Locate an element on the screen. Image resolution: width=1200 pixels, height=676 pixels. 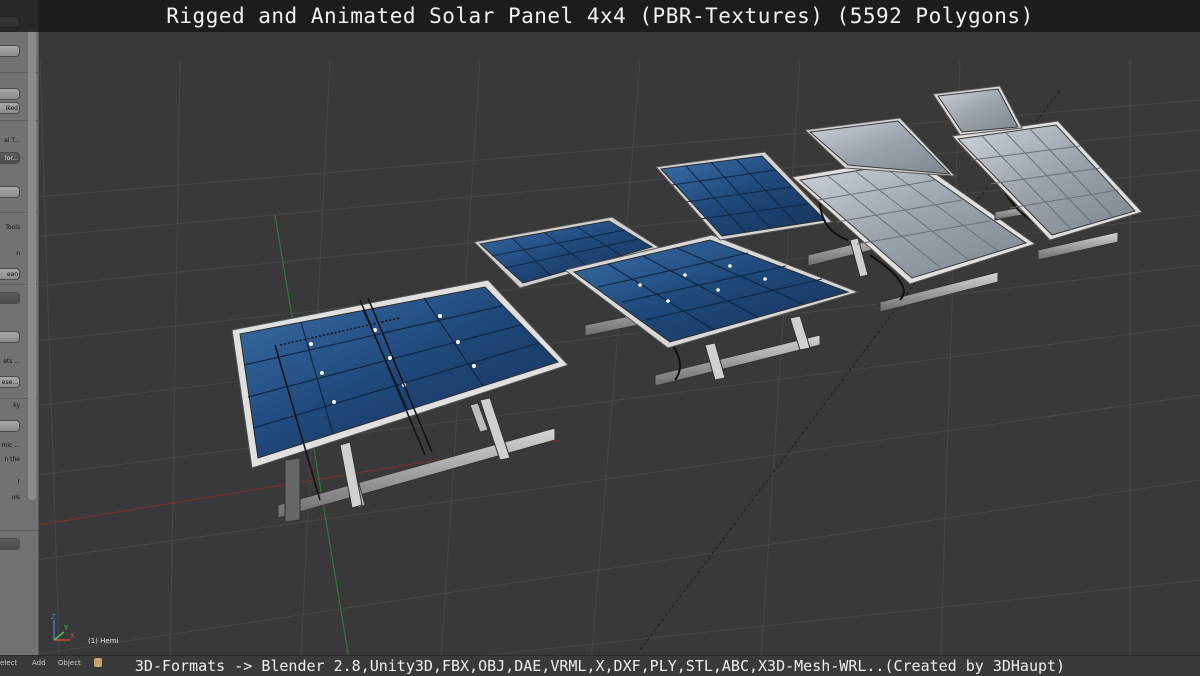
tool-shelf-label: Tools is located at coordinates (12, 227).